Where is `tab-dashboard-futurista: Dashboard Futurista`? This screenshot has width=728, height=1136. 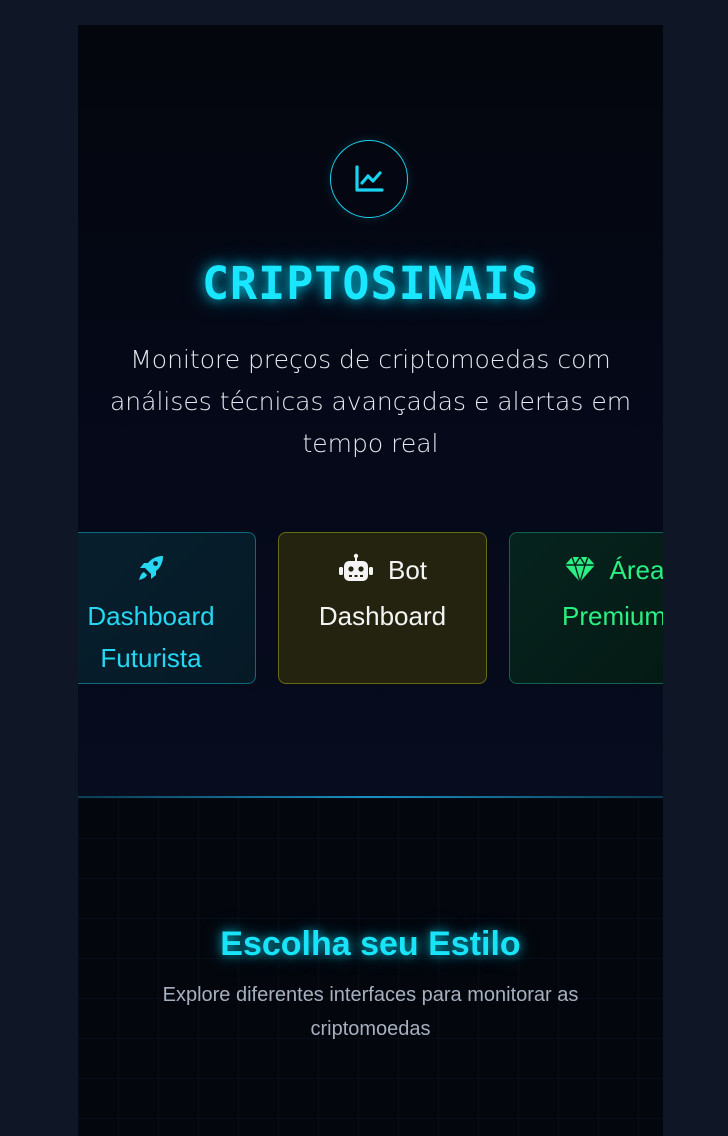 tab-dashboard-futurista: Dashboard Futurista is located at coordinates (167, 608).